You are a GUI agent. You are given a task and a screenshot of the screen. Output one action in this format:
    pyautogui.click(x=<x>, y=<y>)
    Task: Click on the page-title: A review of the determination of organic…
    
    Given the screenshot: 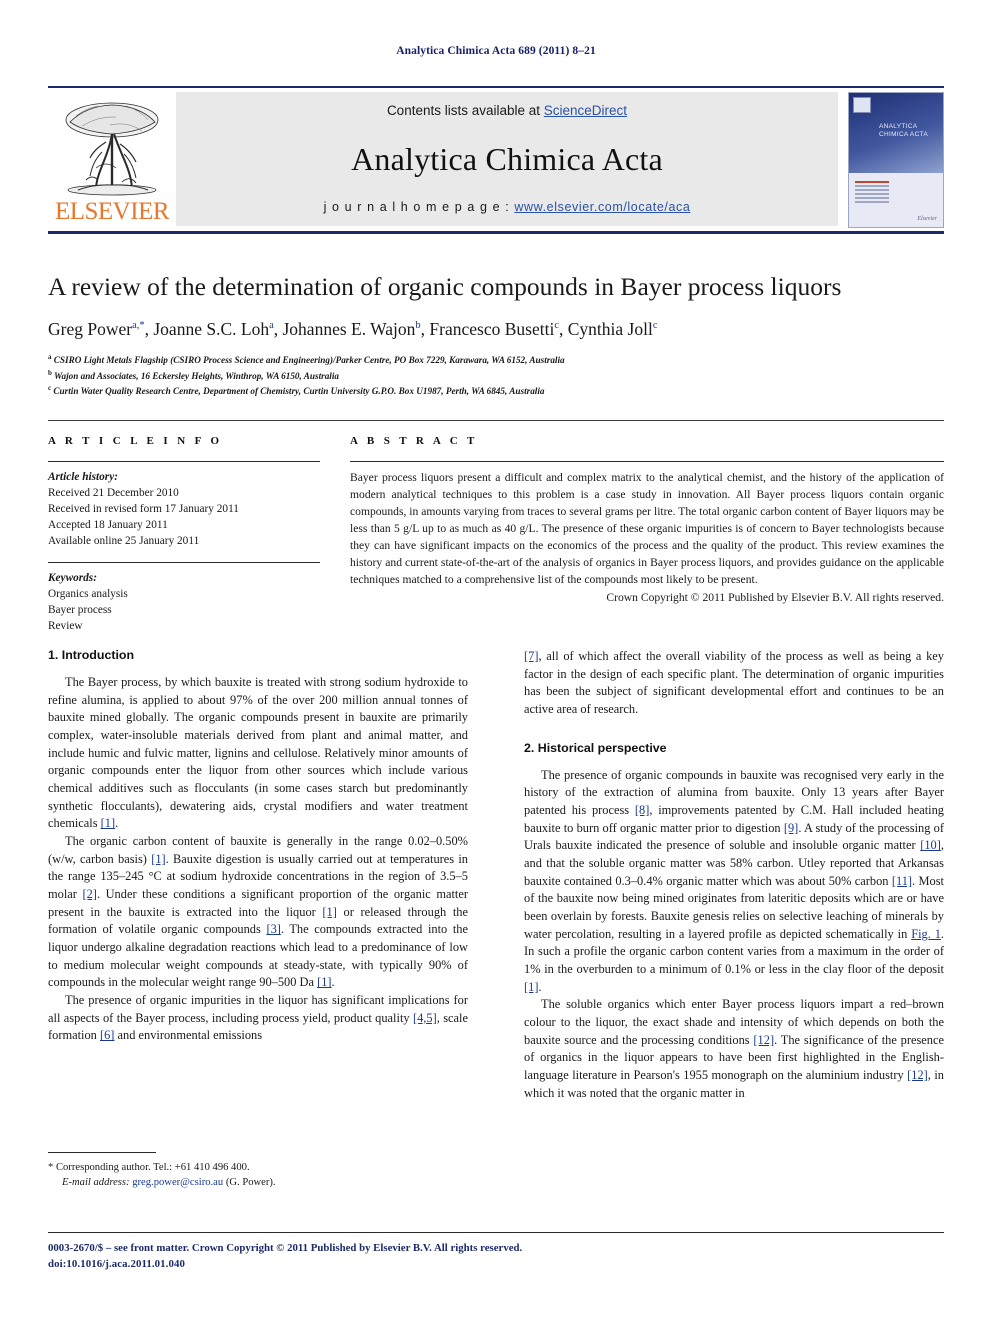 What is the action you would take?
    pyautogui.click(x=445, y=286)
    